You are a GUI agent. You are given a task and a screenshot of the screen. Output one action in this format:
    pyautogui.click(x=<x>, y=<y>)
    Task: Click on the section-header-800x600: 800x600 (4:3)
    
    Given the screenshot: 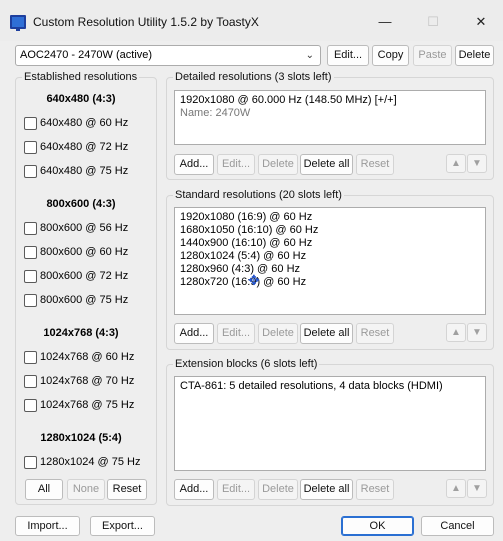 What is the action you would take?
    pyautogui.click(x=81, y=204)
    